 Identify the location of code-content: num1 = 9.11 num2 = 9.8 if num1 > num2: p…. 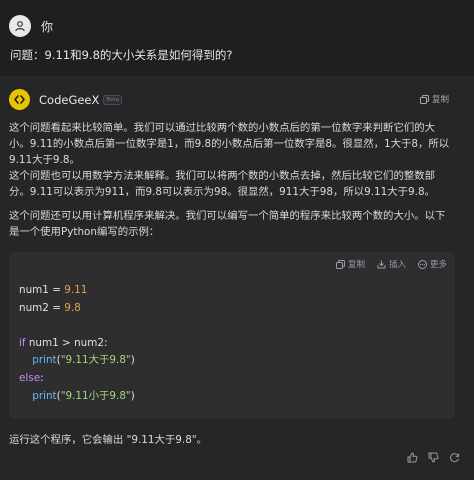
(77, 343).